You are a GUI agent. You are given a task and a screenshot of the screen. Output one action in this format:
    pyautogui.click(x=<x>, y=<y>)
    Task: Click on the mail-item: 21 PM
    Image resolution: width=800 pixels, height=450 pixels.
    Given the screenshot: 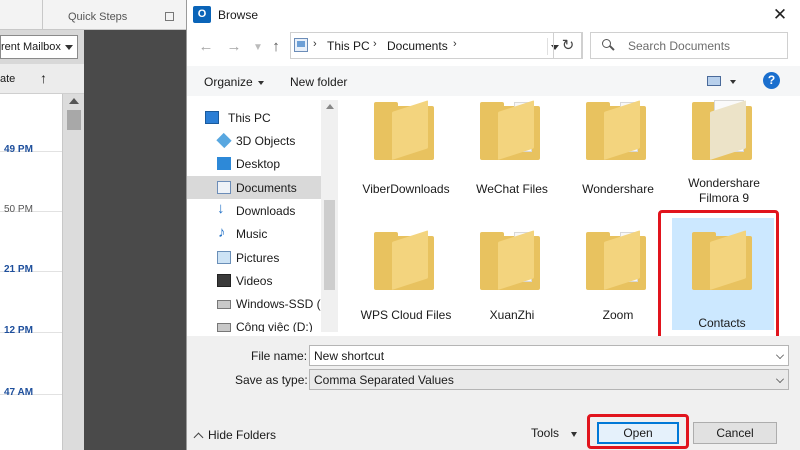 What is the action you would take?
    pyautogui.click(x=31, y=244)
    